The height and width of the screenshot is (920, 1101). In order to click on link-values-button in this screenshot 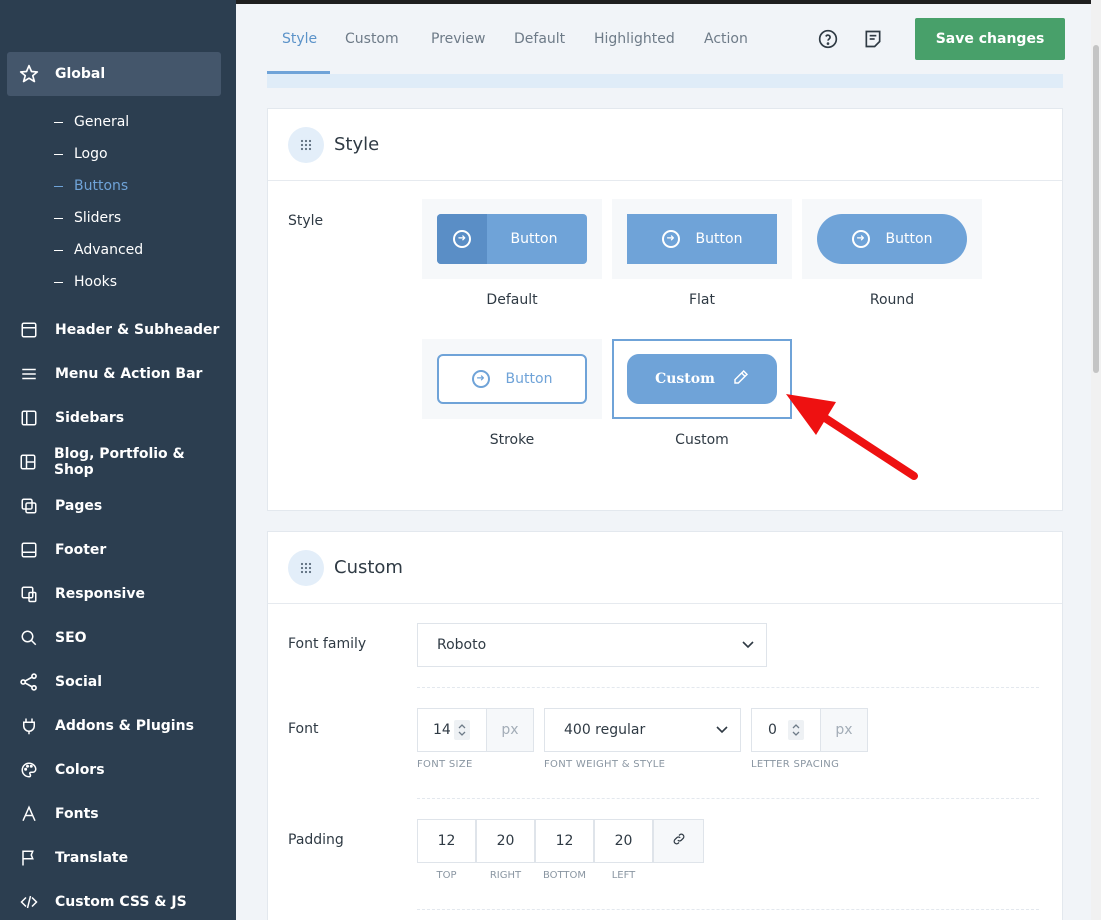, I will do `click(678, 841)`.